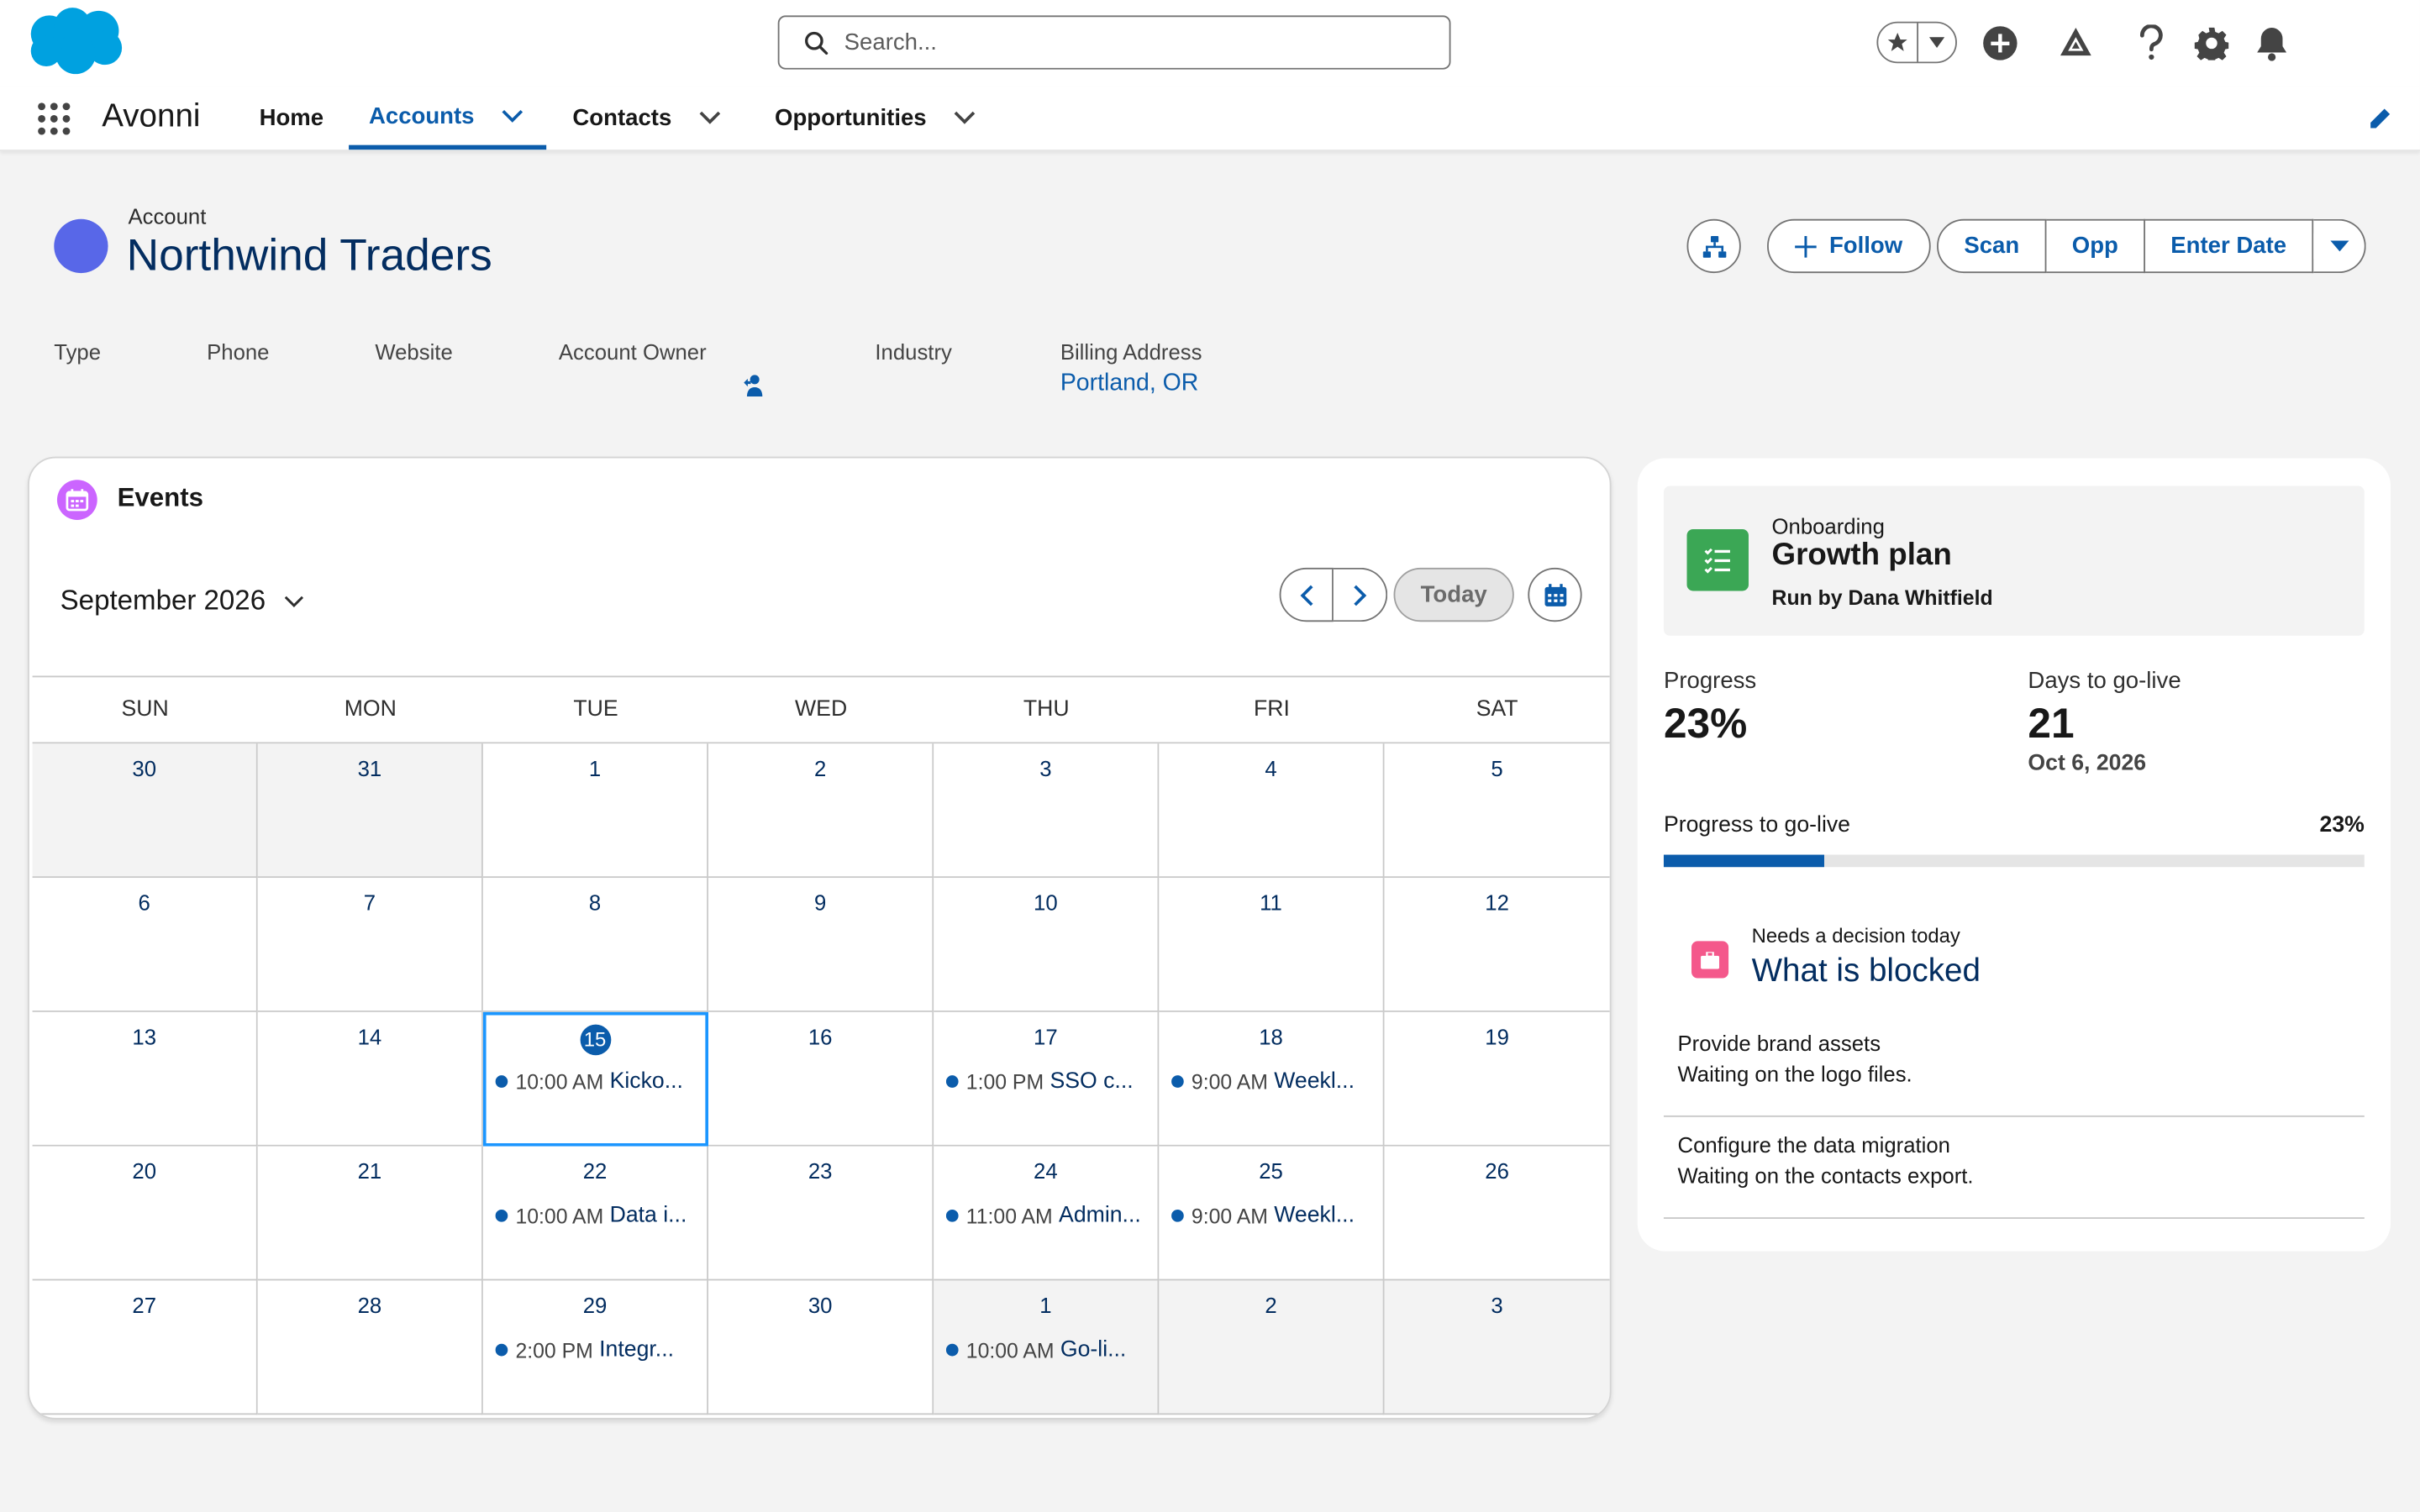 This screenshot has width=2420, height=1512. Describe the element at coordinates (753, 385) in the screenshot. I see `change-owner-icon` at that location.